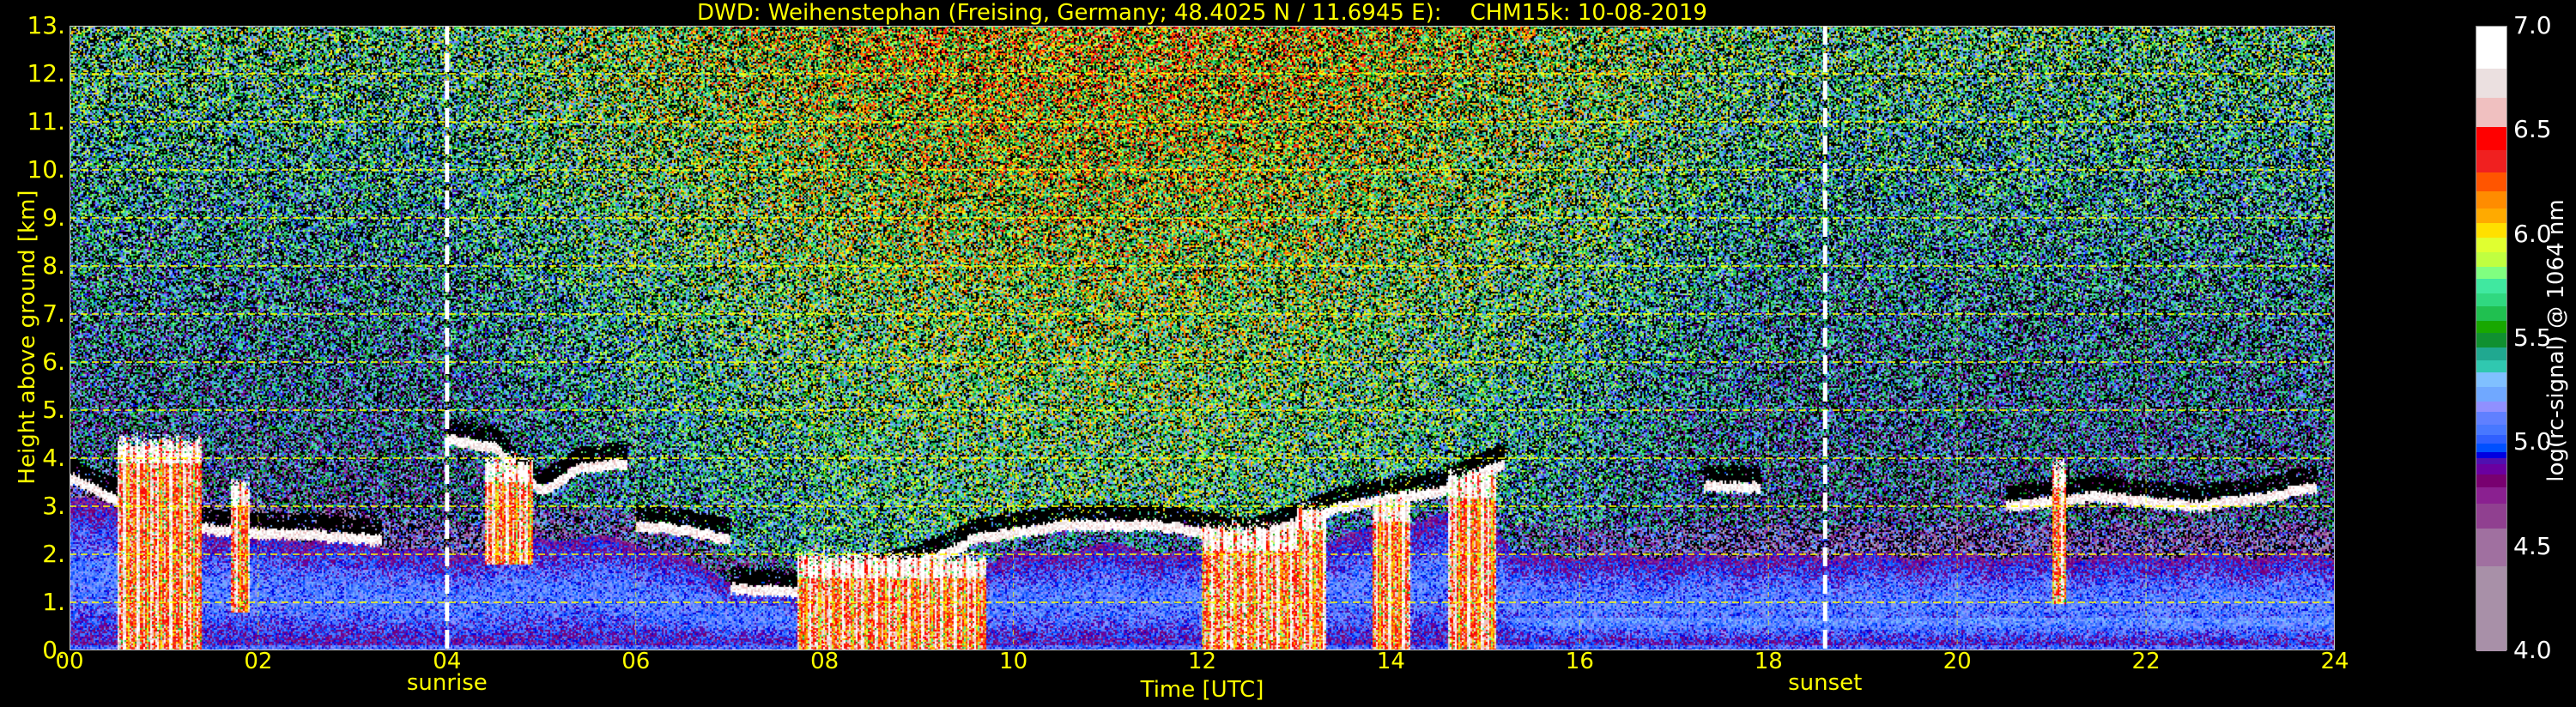  Describe the element at coordinates (53, 314) in the screenshot. I see `y-tick-label: 7.` at that location.